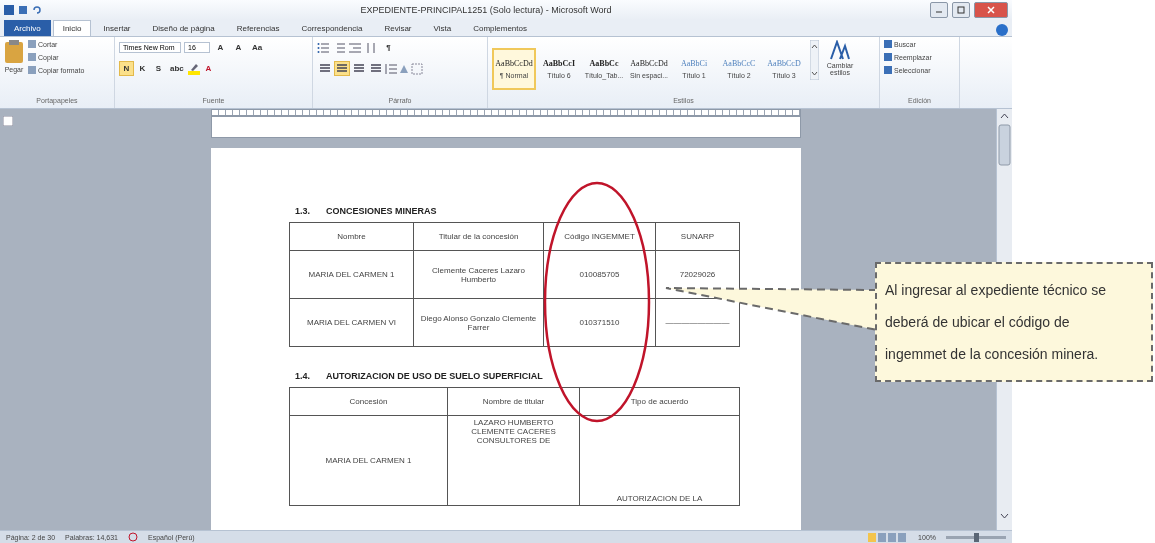 The image size is (1155, 543). Describe the element at coordinates (434, 376) in the screenshot. I see `section-heading: AUTORIZACION DE USO DE SUELO SUPERFICIAL` at that location.